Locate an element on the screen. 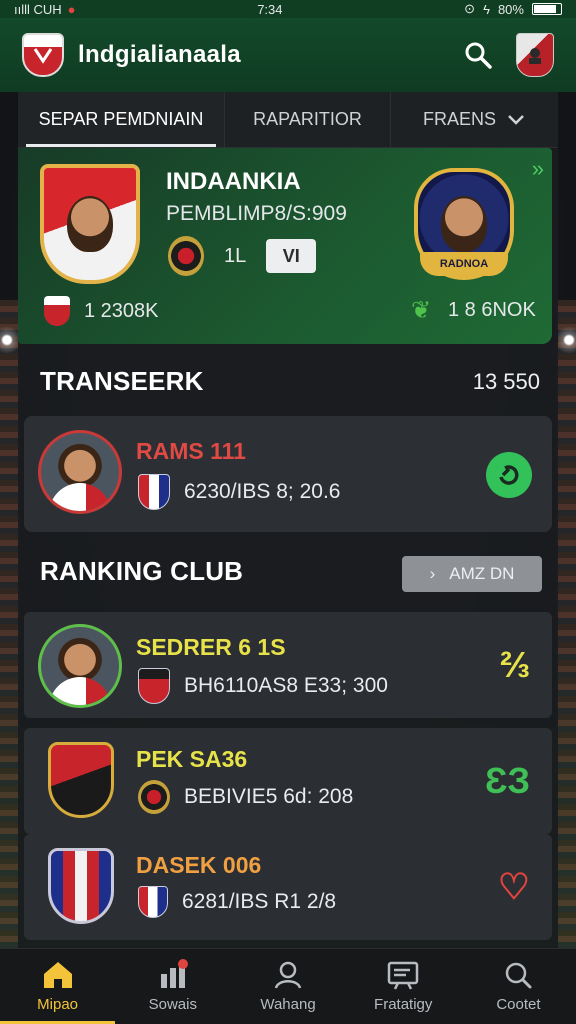  match-score: 1L is located at coordinates (235, 255).